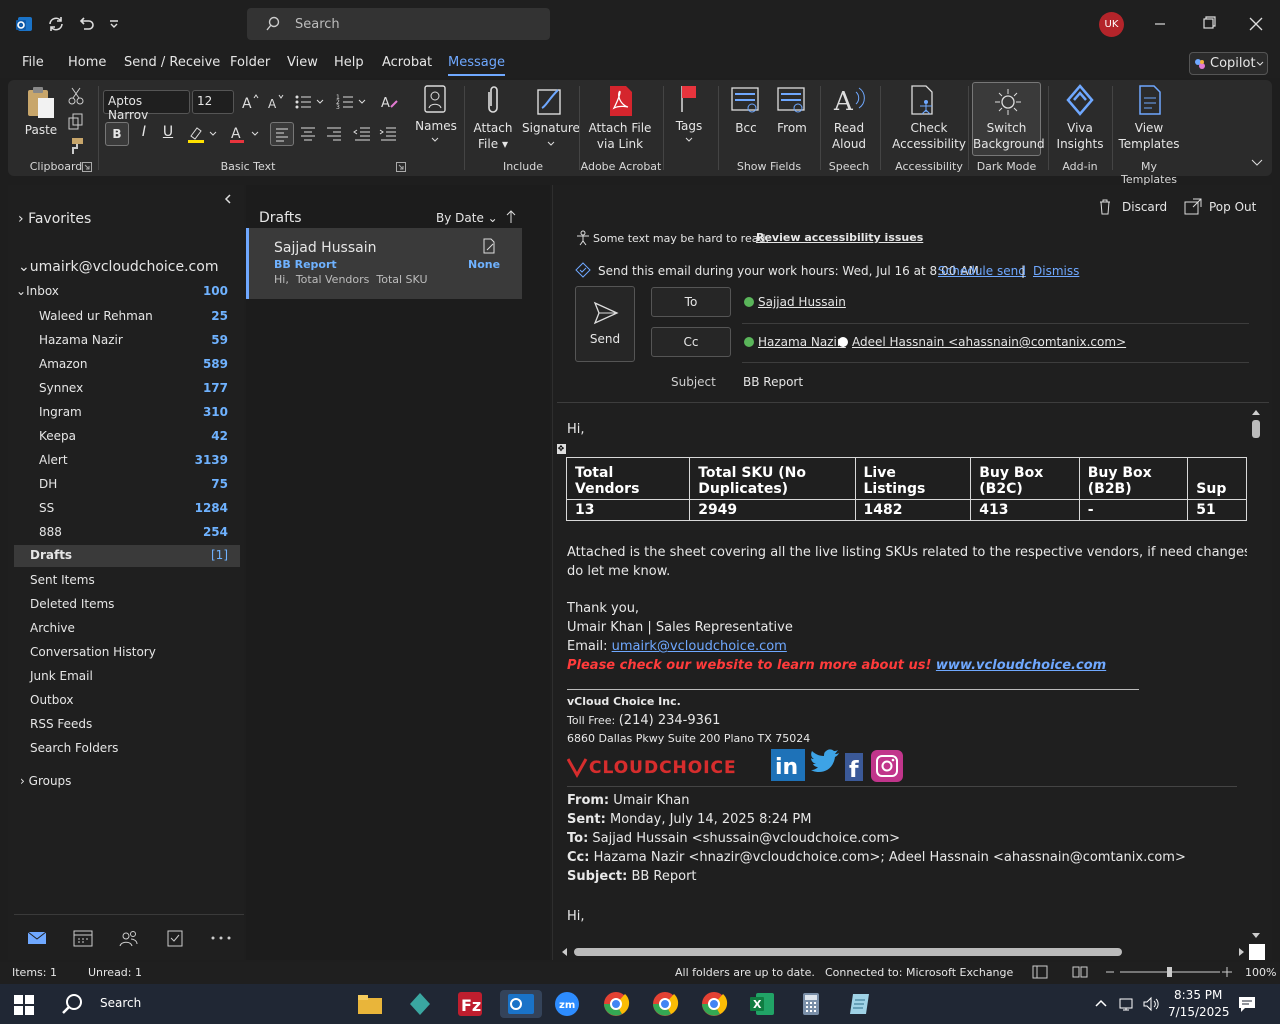  Describe the element at coordinates (1111, 24) in the screenshot. I see `avatar: UK` at that location.